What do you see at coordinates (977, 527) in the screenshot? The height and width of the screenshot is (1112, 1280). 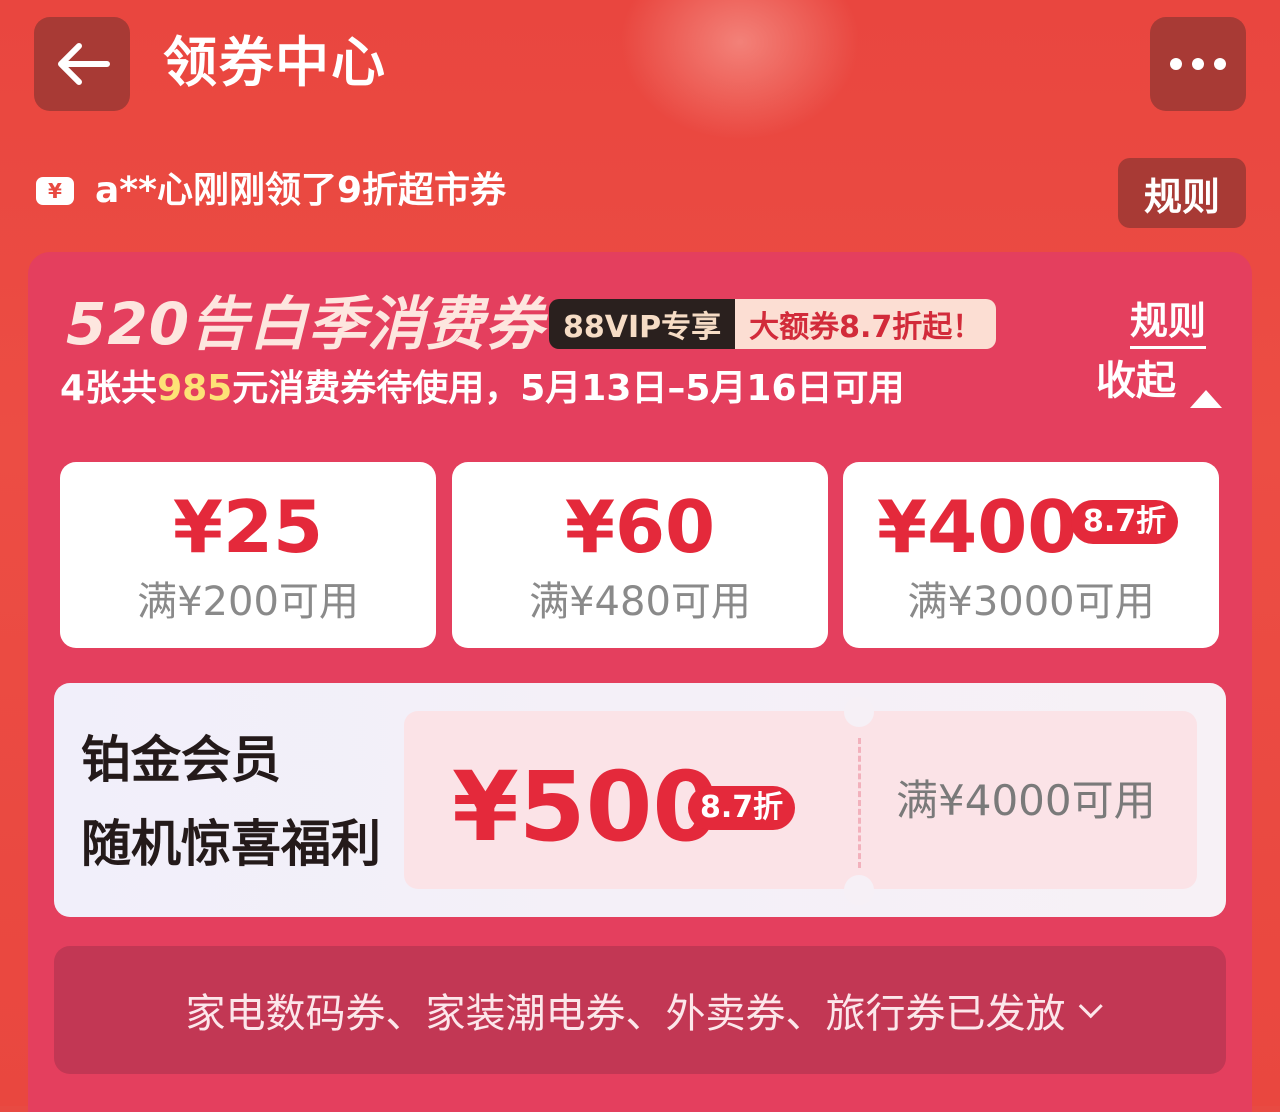 I see `coupon-amount: ¥400` at bounding box center [977, 527].